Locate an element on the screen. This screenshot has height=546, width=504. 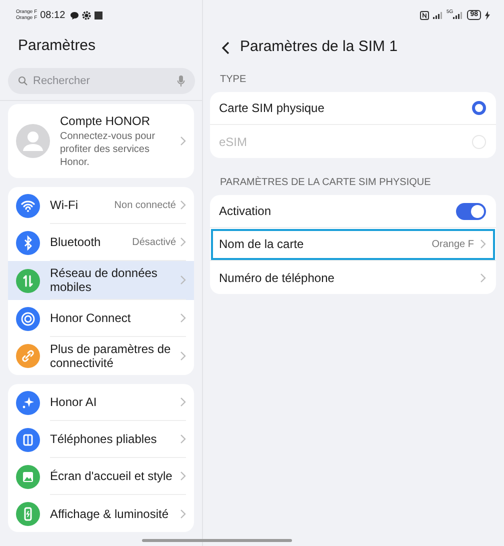
item-label: Honor AI is located at coordinates (74, 402).